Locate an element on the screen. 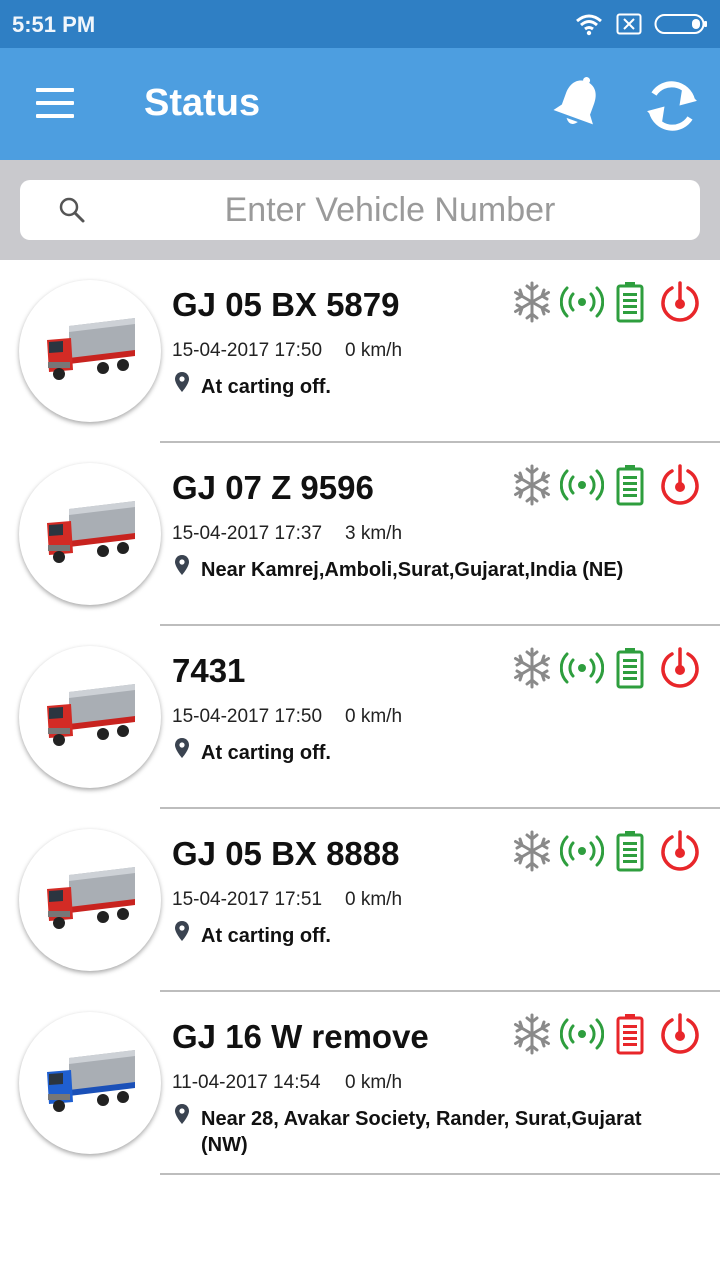 This screenshot has height=1280, width=720. search-icon is located at coordinates (72, 210).